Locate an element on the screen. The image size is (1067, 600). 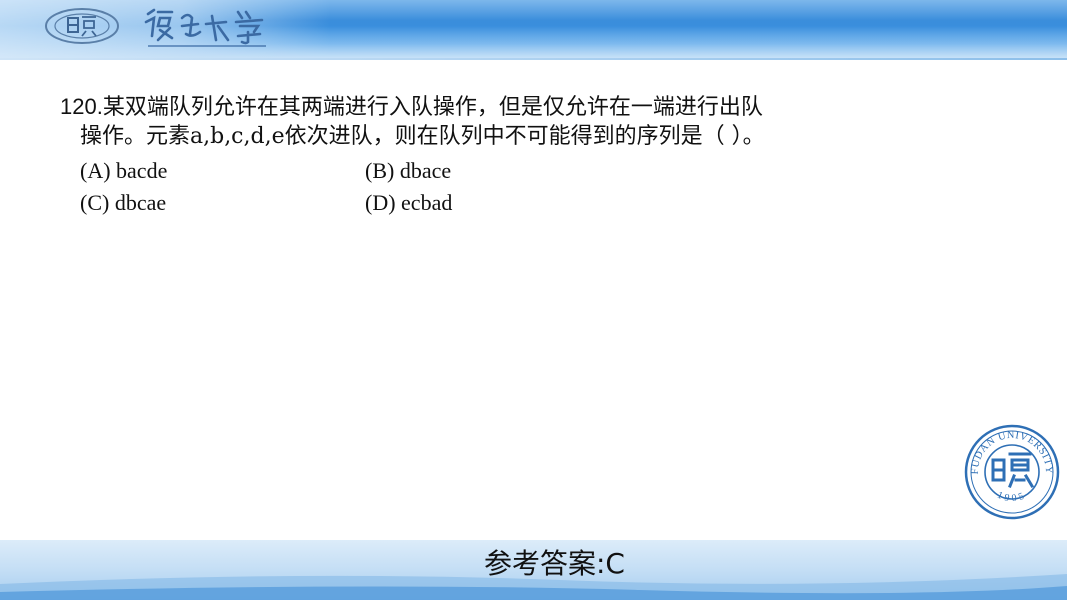
option-c: (C) dbcae is located at coordinates (123, 202).